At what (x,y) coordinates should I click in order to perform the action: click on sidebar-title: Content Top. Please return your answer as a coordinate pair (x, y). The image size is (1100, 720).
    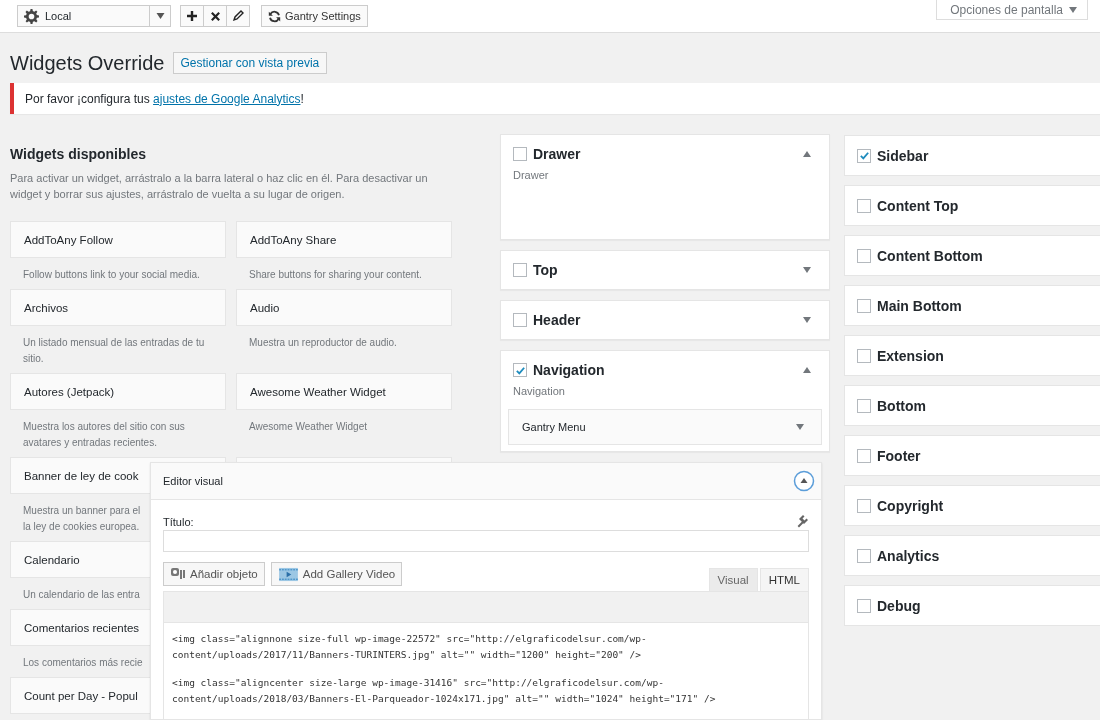
    Looking at the image, I should click on (988, 205).